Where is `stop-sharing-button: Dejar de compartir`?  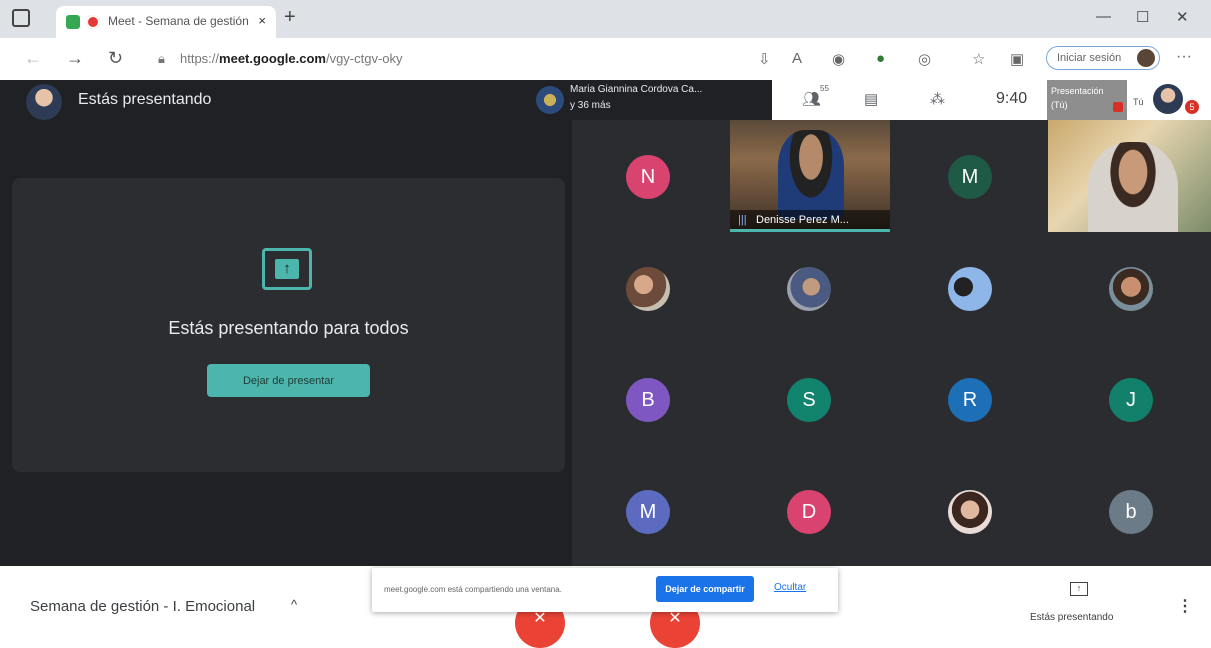 stop-sharing-button: Dejar de compartir is located at coordinates (705, 589).